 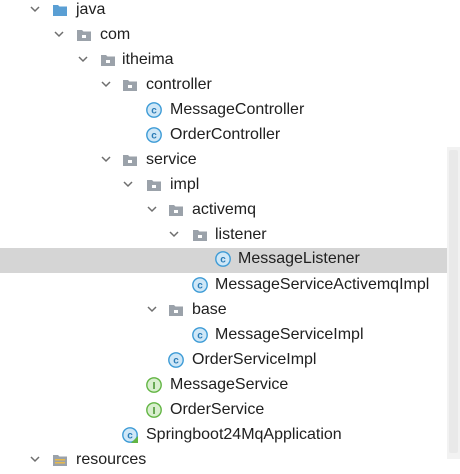 I want to click on tree-node-service: service, so click(x=230, y=161).